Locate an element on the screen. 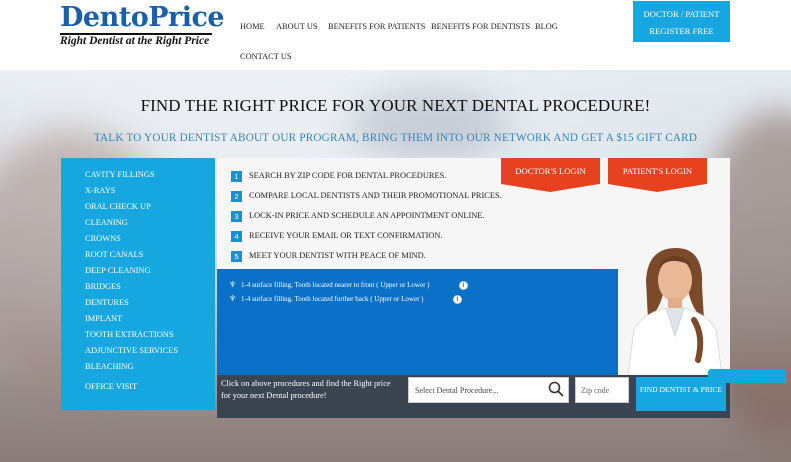  step-number: 2 is located at coordinates (236, 196).